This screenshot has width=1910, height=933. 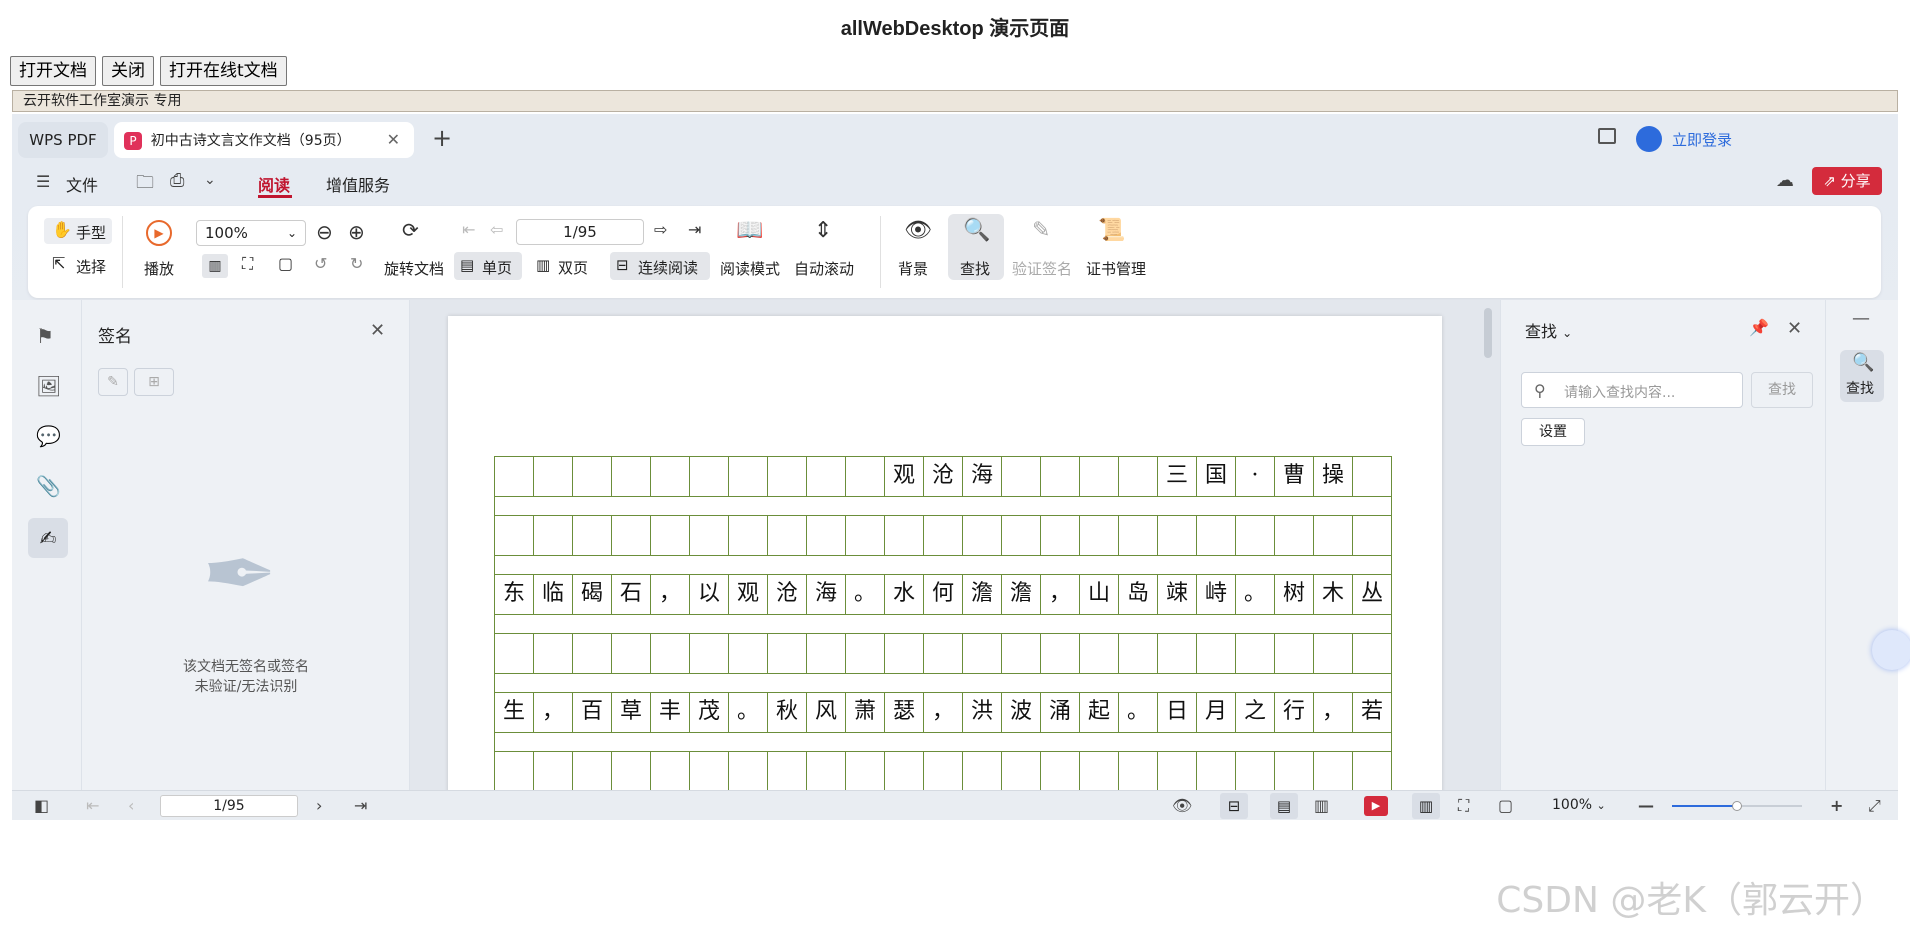 What do you see at coordinates (943, 564) in the screenshot?
I see `grid-gap` at bounding box center [943, 564].